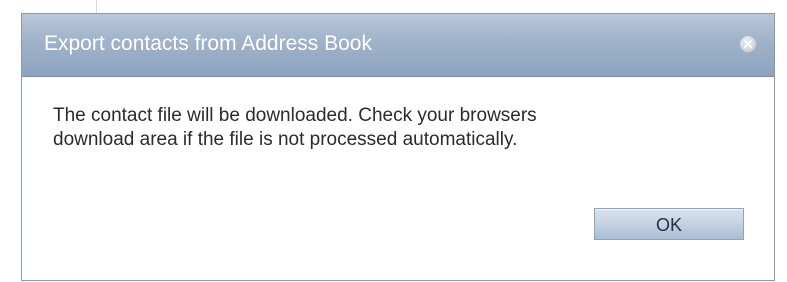 Image resolution: width=787 pixels, height=282 pixels. Describe the element at coordinates (96, 7) in the screenshot. I see `background-divider` at that location.